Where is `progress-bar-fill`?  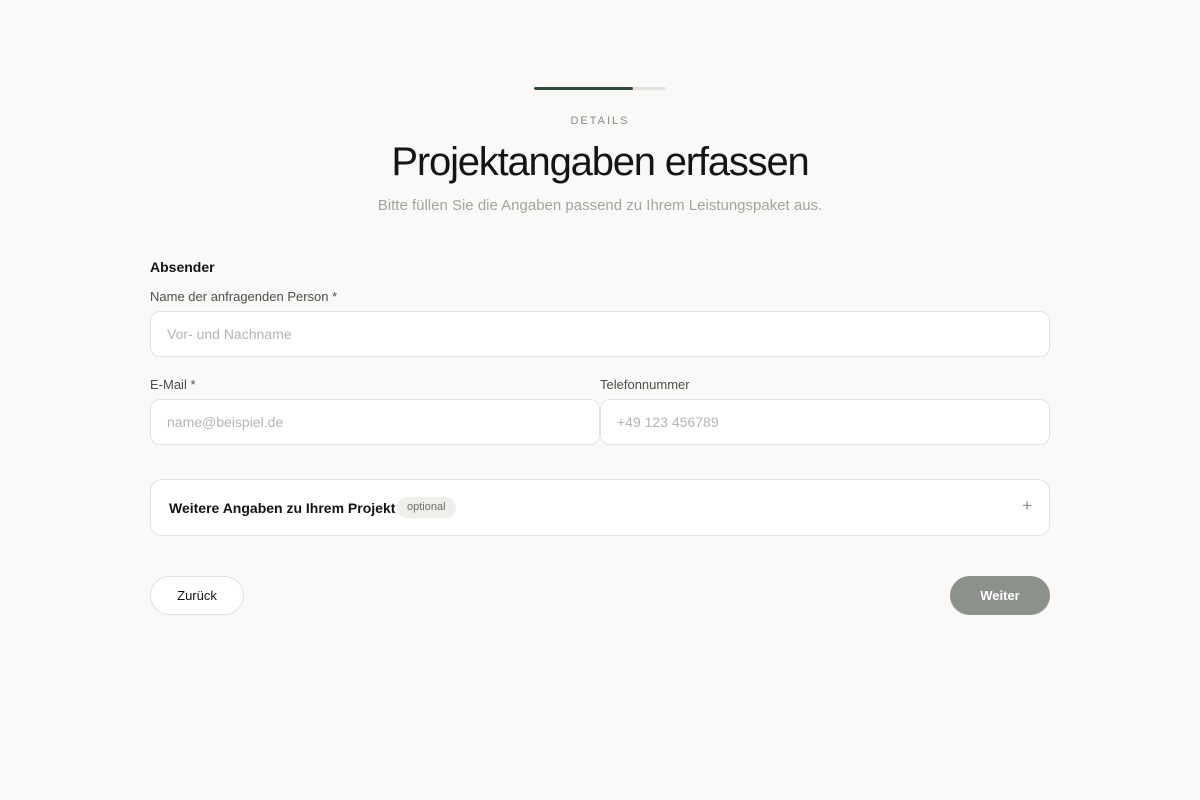
progress-bar-fill is located at coordinates (583, 88).